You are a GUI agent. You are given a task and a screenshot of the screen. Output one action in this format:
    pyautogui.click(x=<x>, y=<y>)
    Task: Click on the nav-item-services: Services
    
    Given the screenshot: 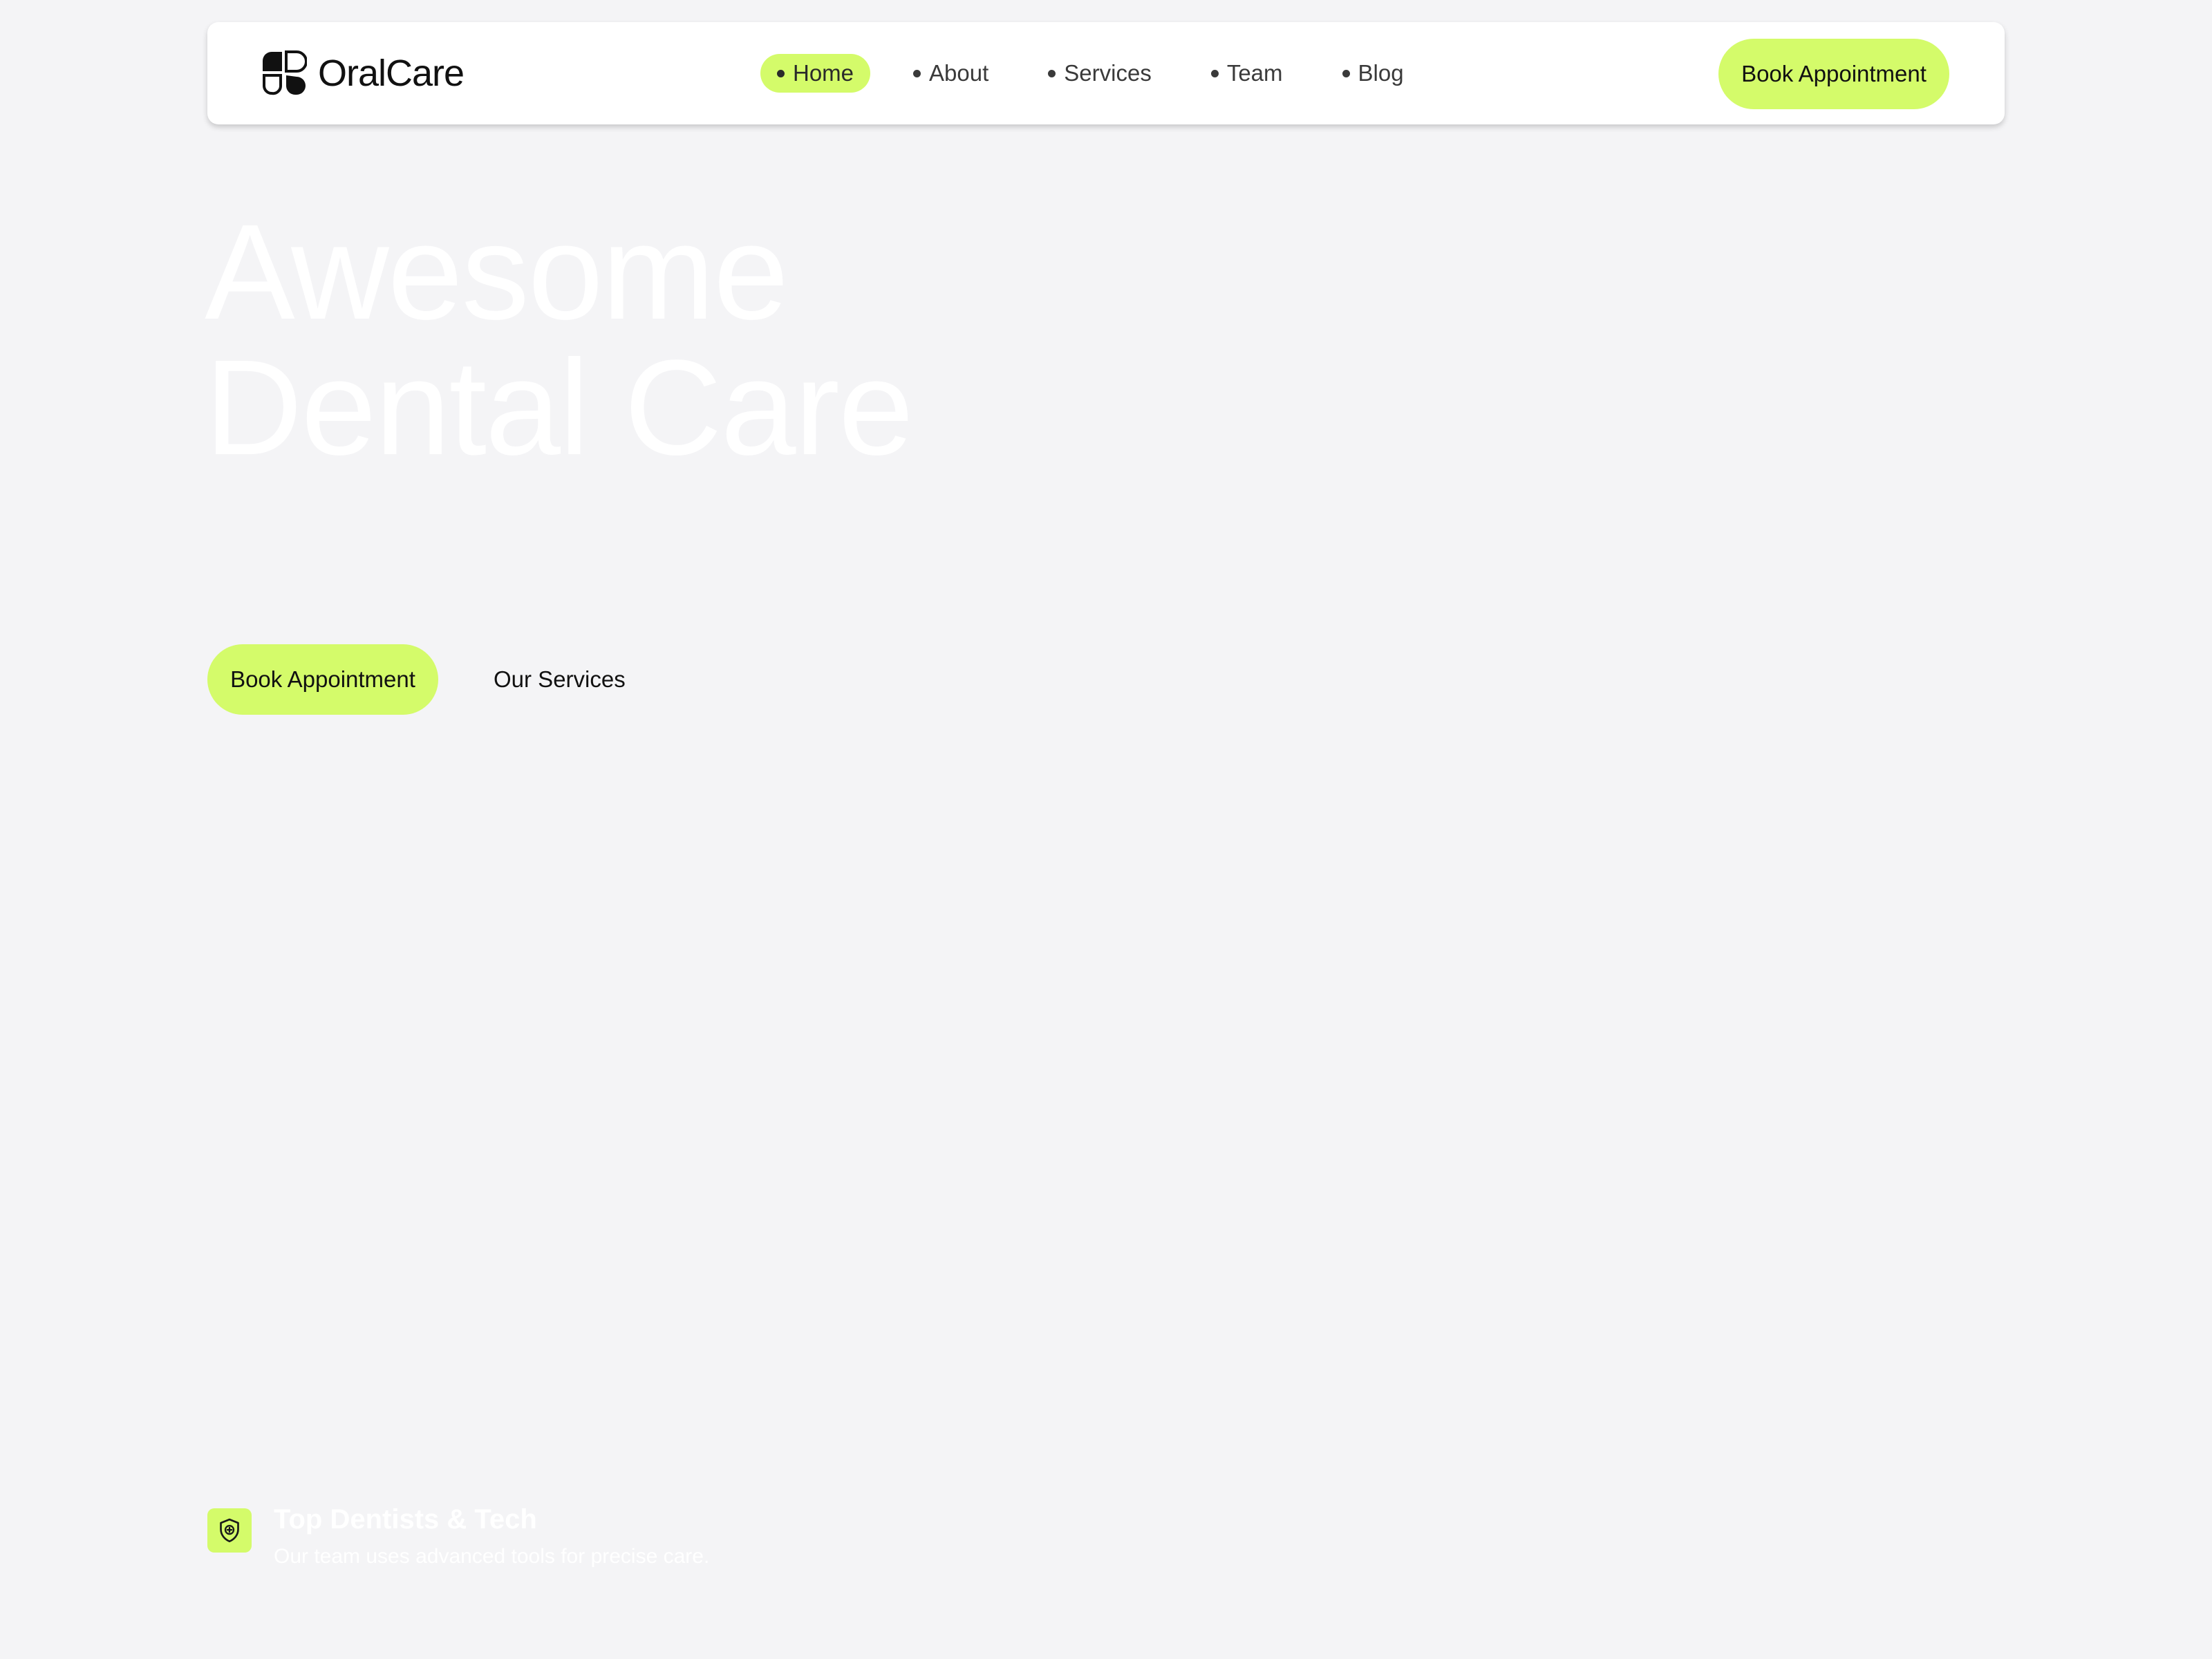 What is the action you would take?
    pyautogui.click(x=1099, y=73)
    